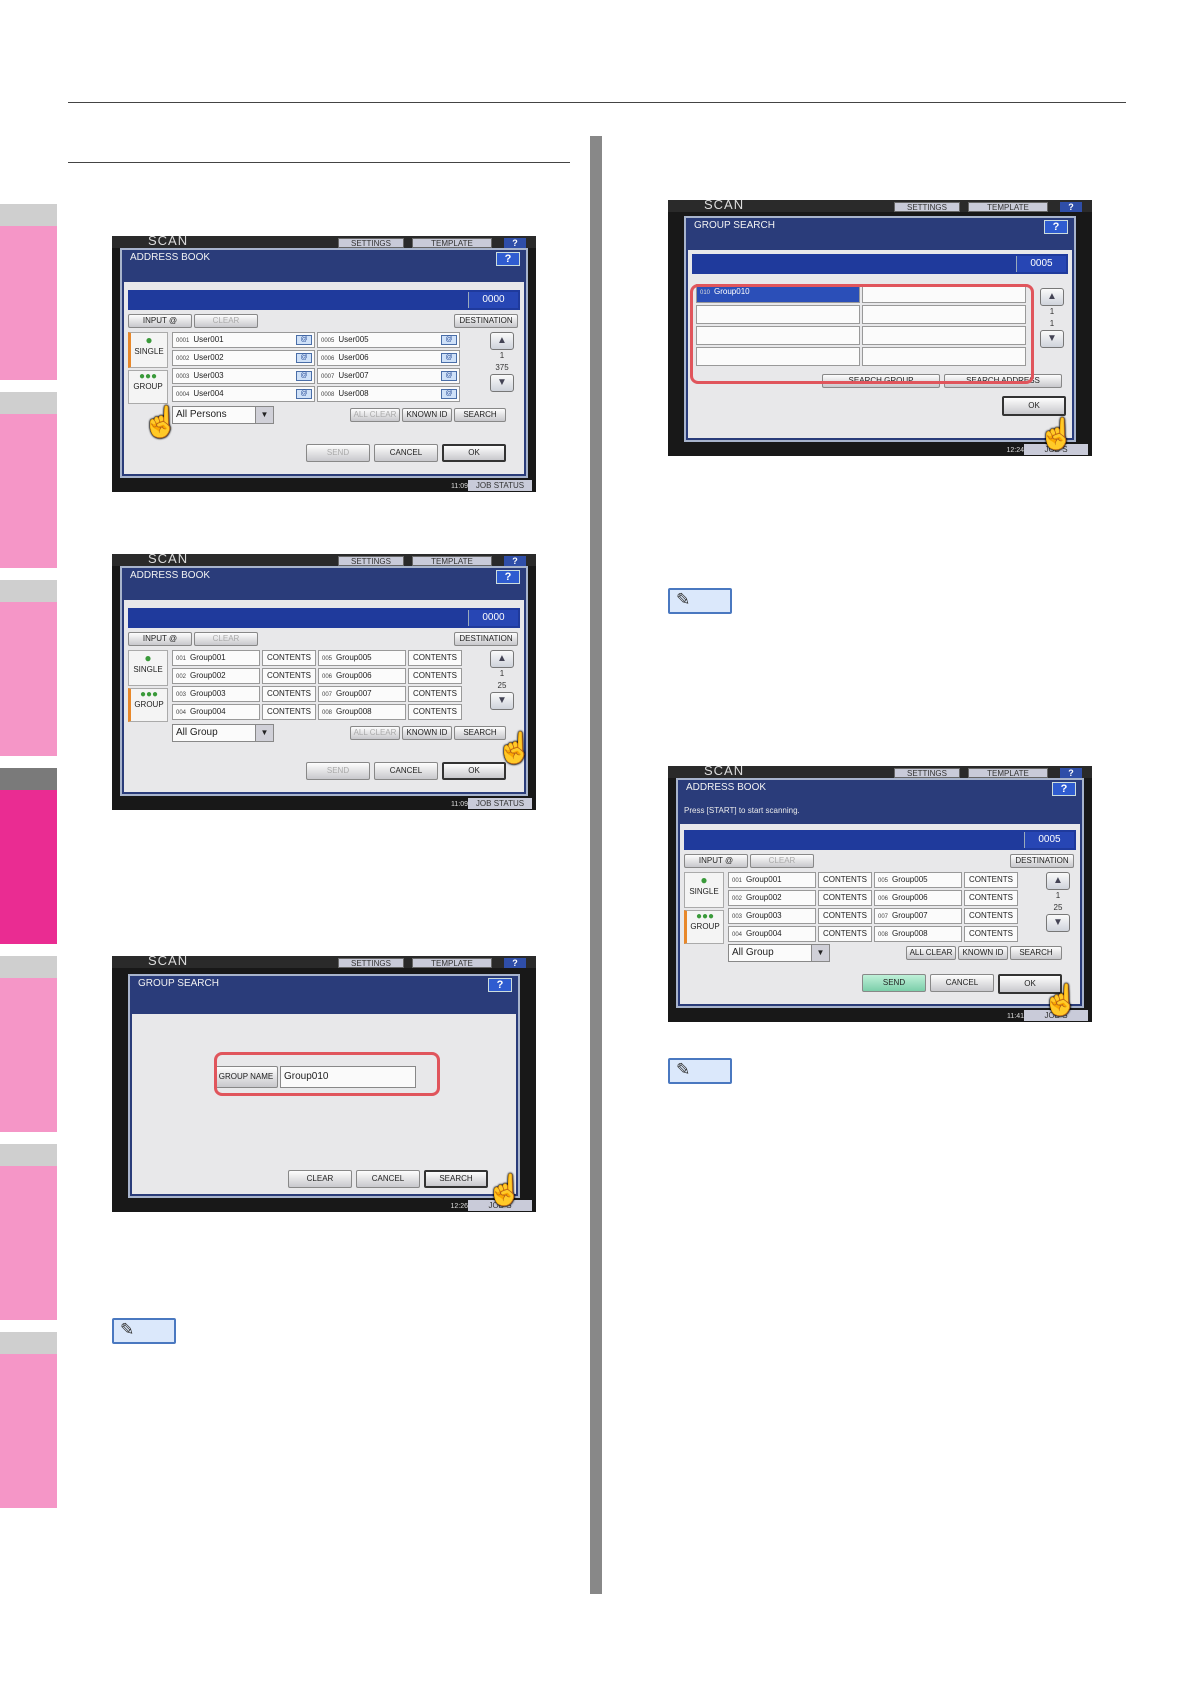  What do you see at coordinates (918, 934) in the screenshot?
I see `list-item: 008 Group008` at bounding box center [918, 934].